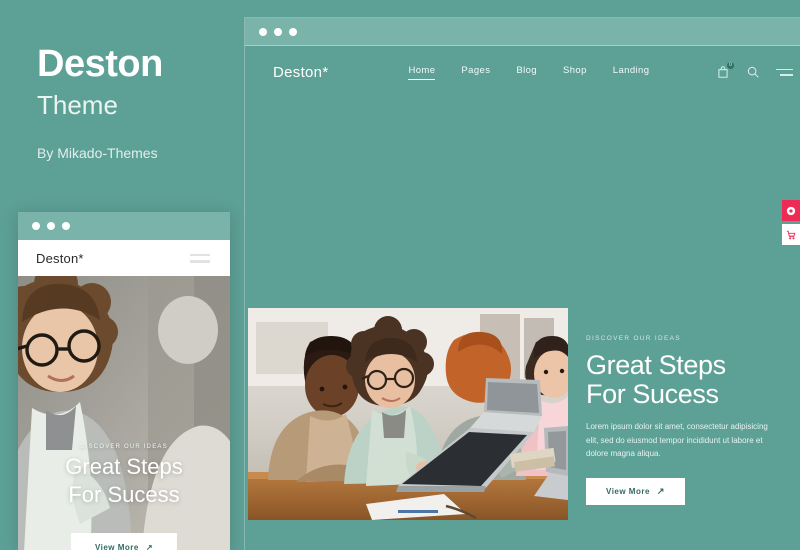  What do you see at coordinates (263, 31) in the screenshot?
I see `window-dot-red` at bounding box center [263, 31].